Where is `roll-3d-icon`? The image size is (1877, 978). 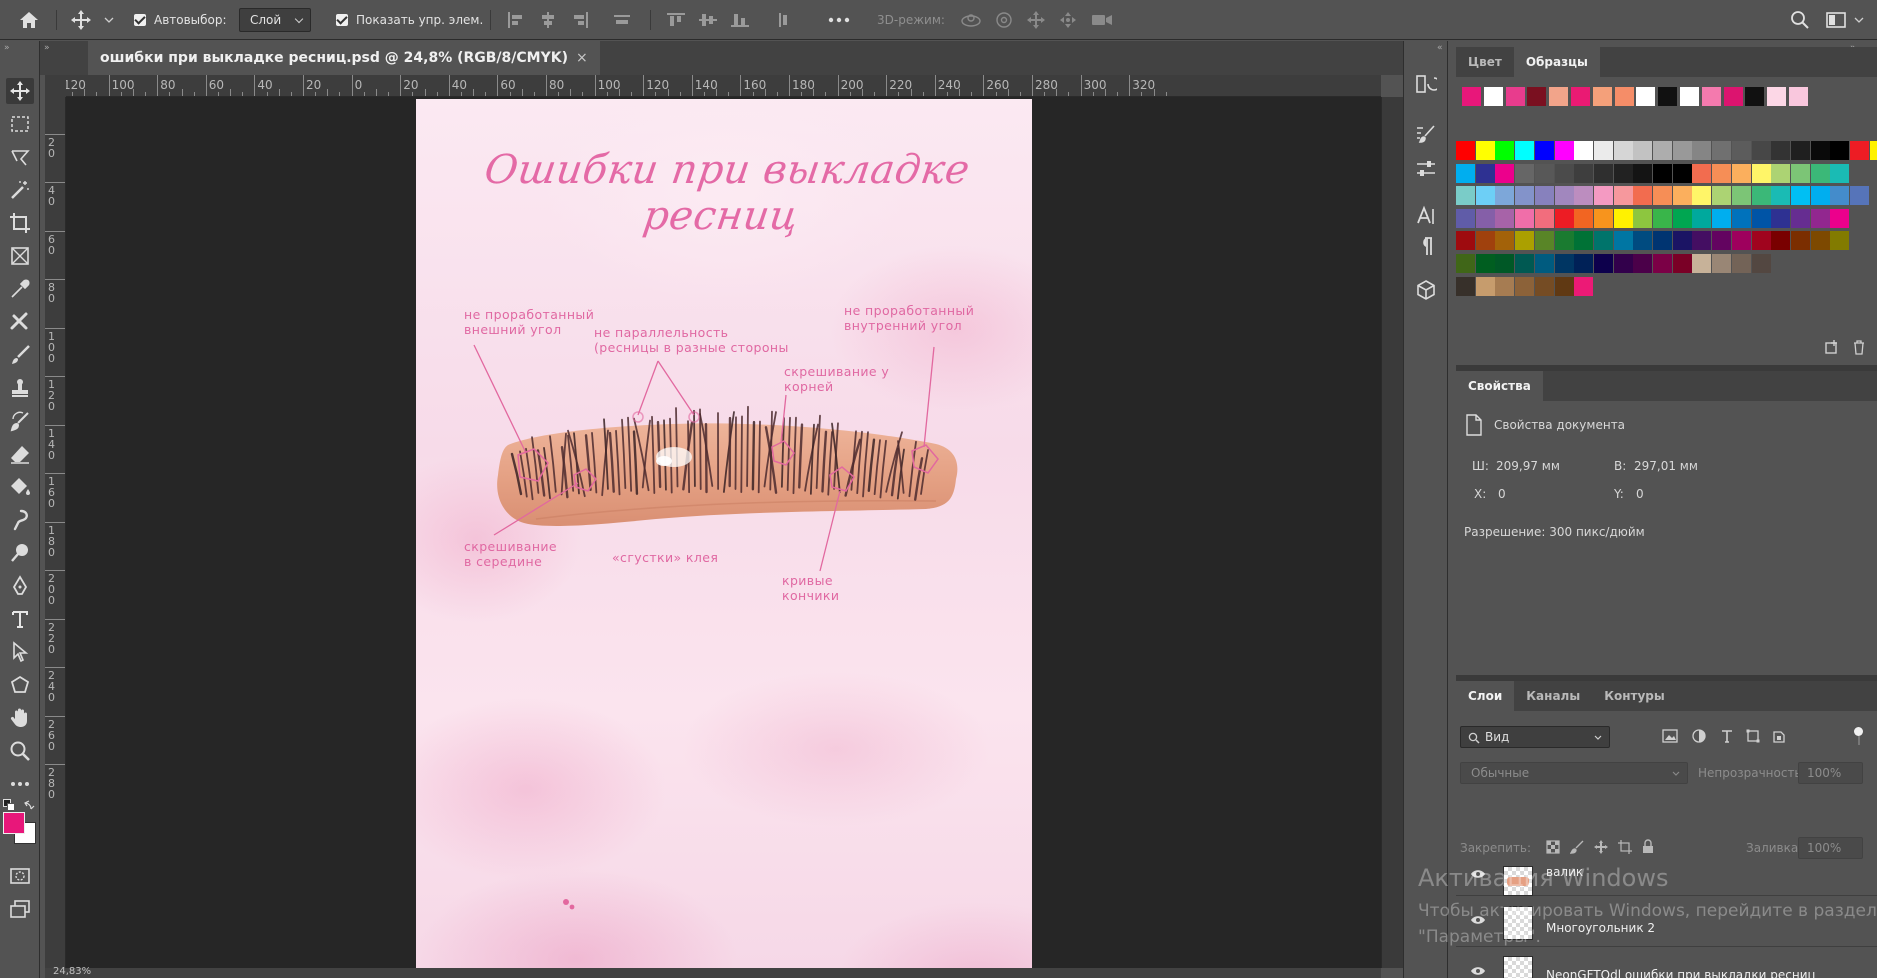
roll-3d-icon is located at coordinates (1004, 20).